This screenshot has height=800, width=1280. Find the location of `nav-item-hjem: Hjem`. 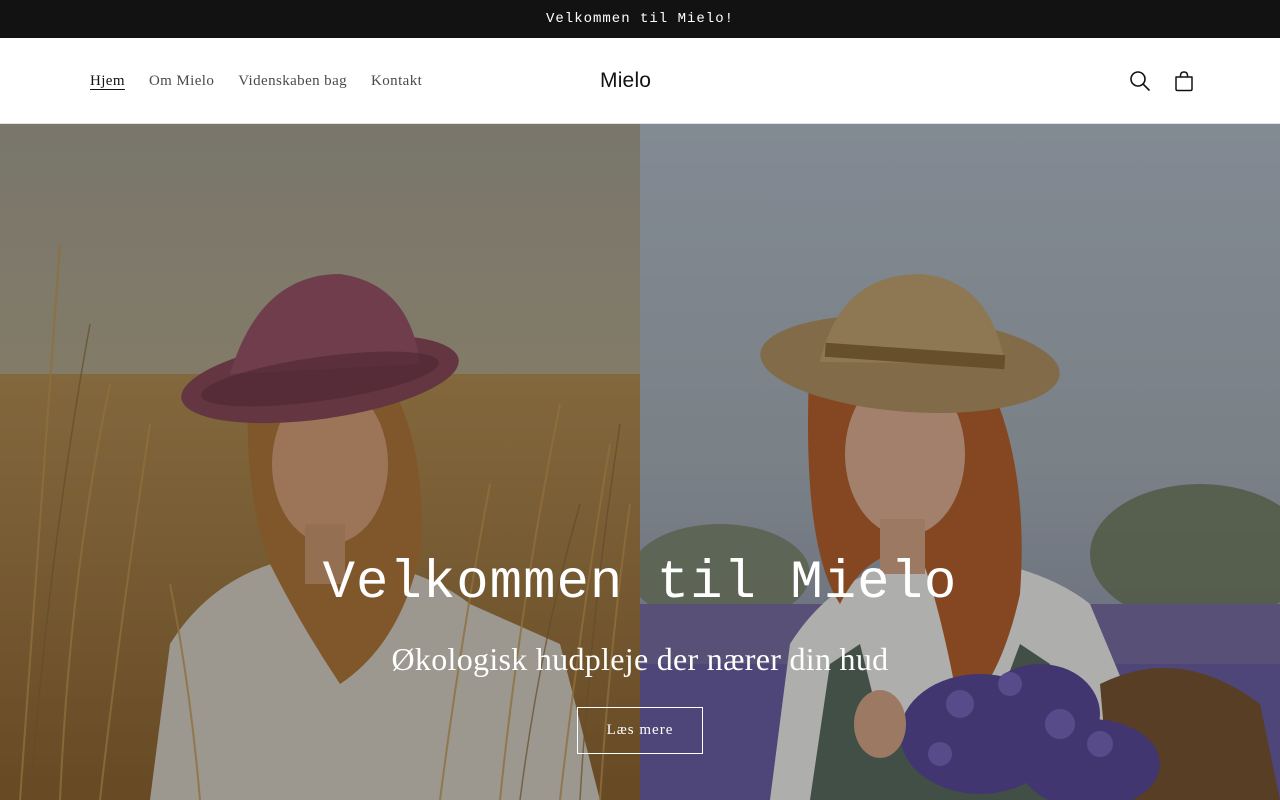

nav-item-hjem: Hjem is located at coordinates (107, 81).